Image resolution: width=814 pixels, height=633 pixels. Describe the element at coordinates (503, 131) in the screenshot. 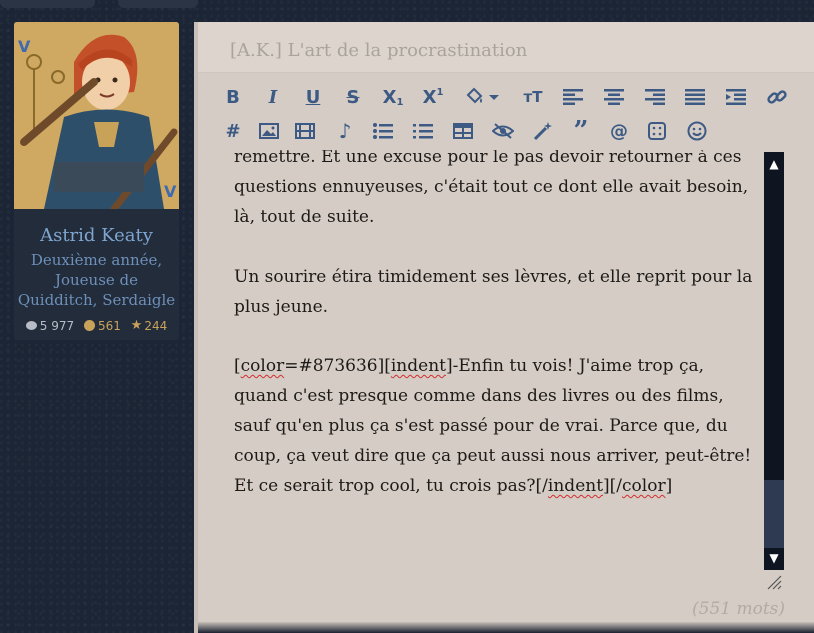

I see `hide-icon` at that location.